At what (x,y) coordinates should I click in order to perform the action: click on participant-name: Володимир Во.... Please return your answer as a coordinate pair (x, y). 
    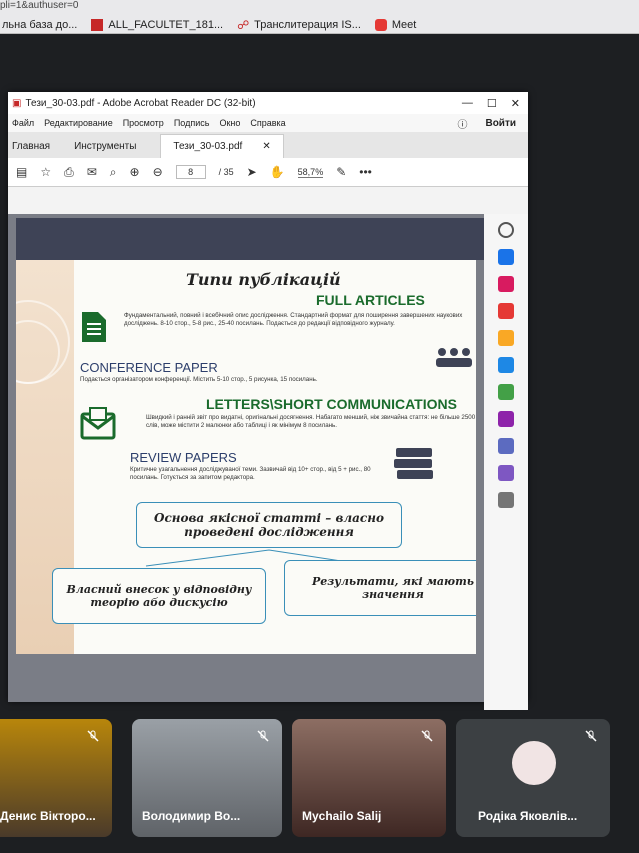
    Looking at the image, I should click on (191, 816).